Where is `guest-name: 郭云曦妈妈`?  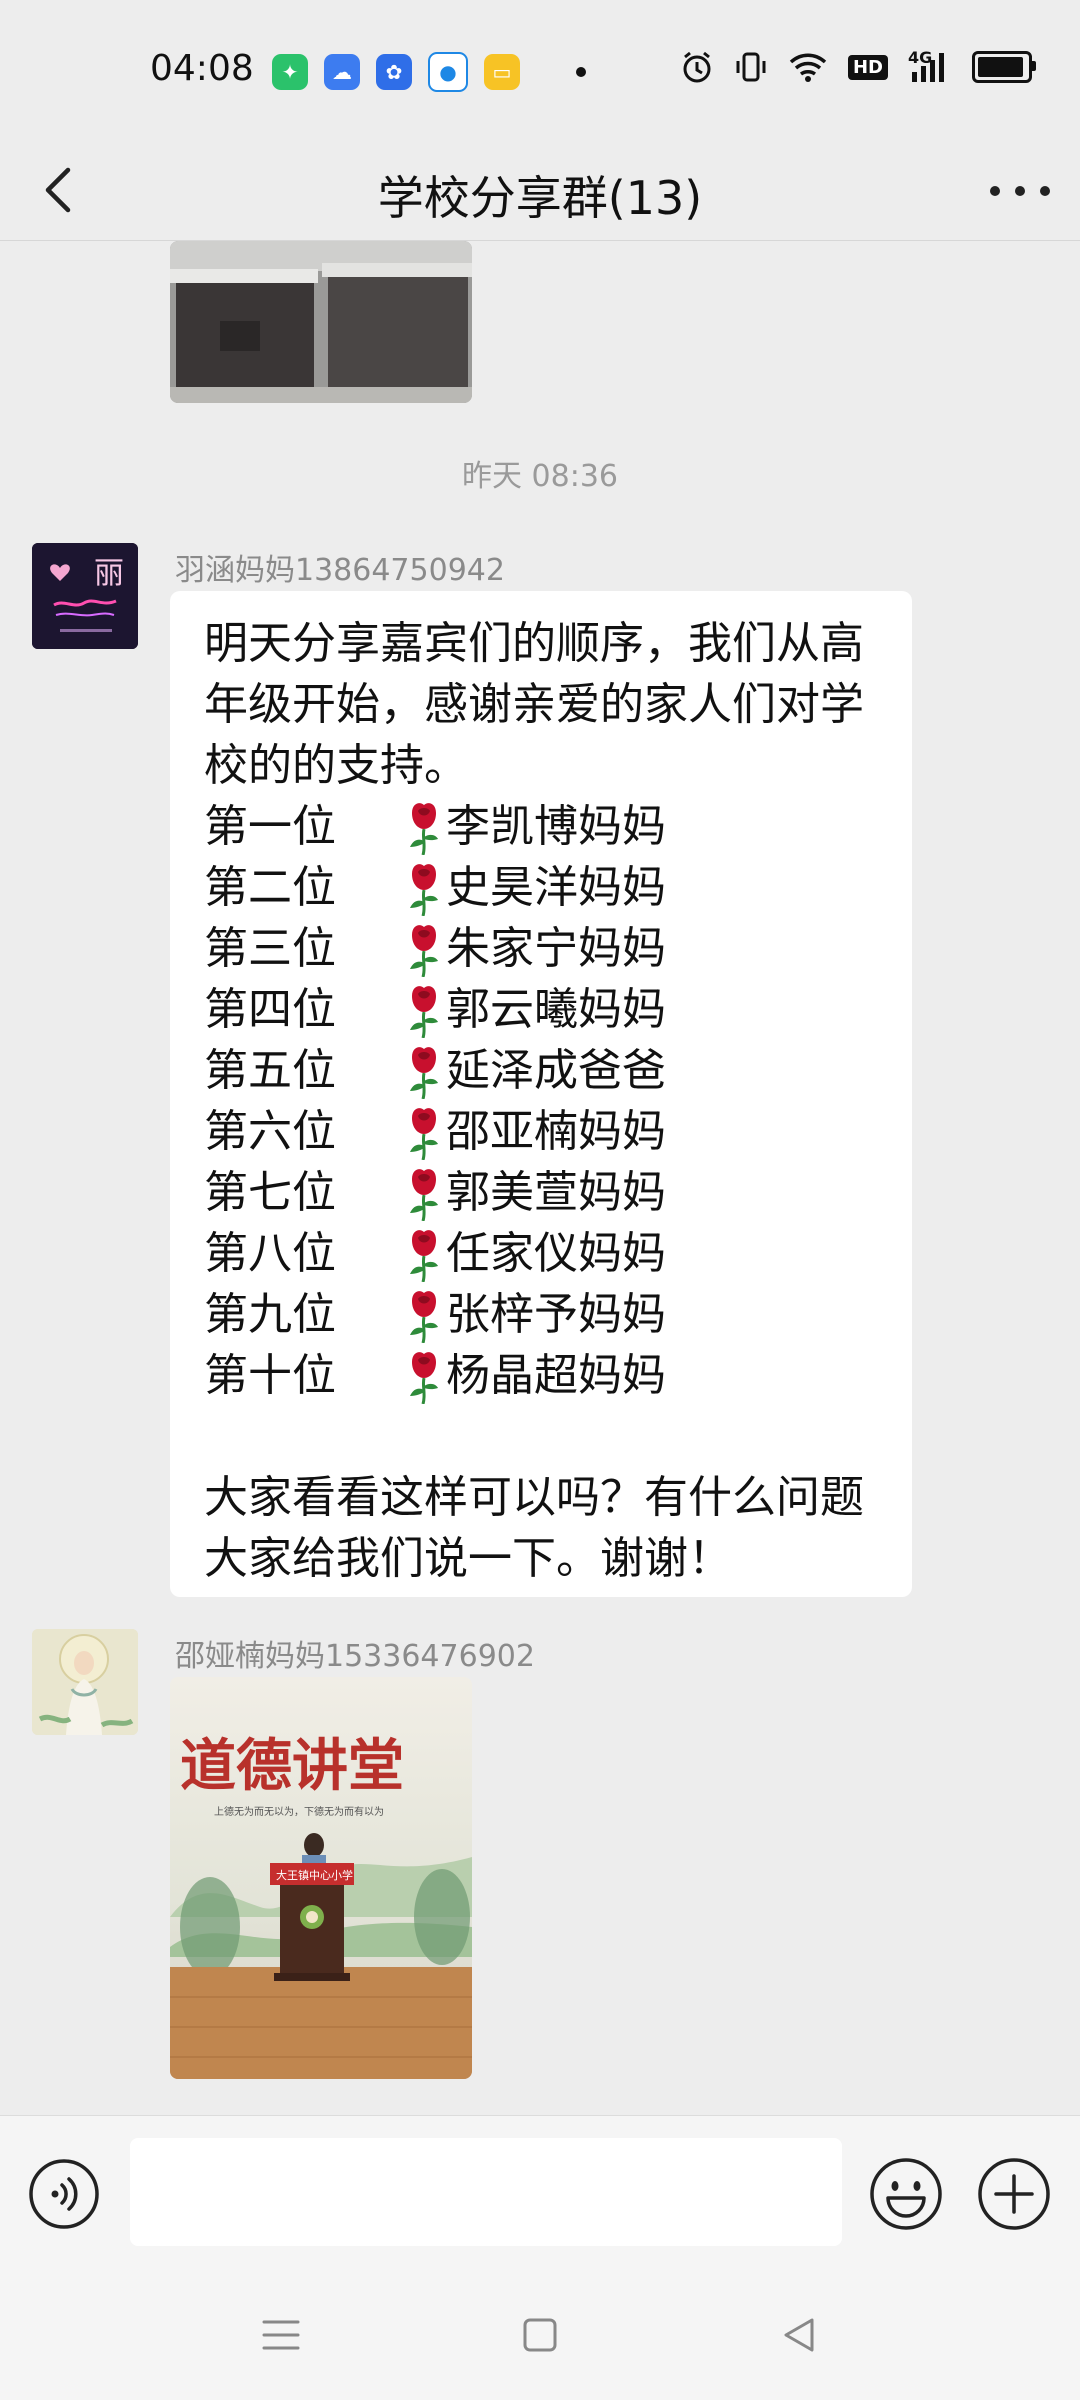 guest-name: 郭云曦妈妈 is located at coordinates (556, 1009).